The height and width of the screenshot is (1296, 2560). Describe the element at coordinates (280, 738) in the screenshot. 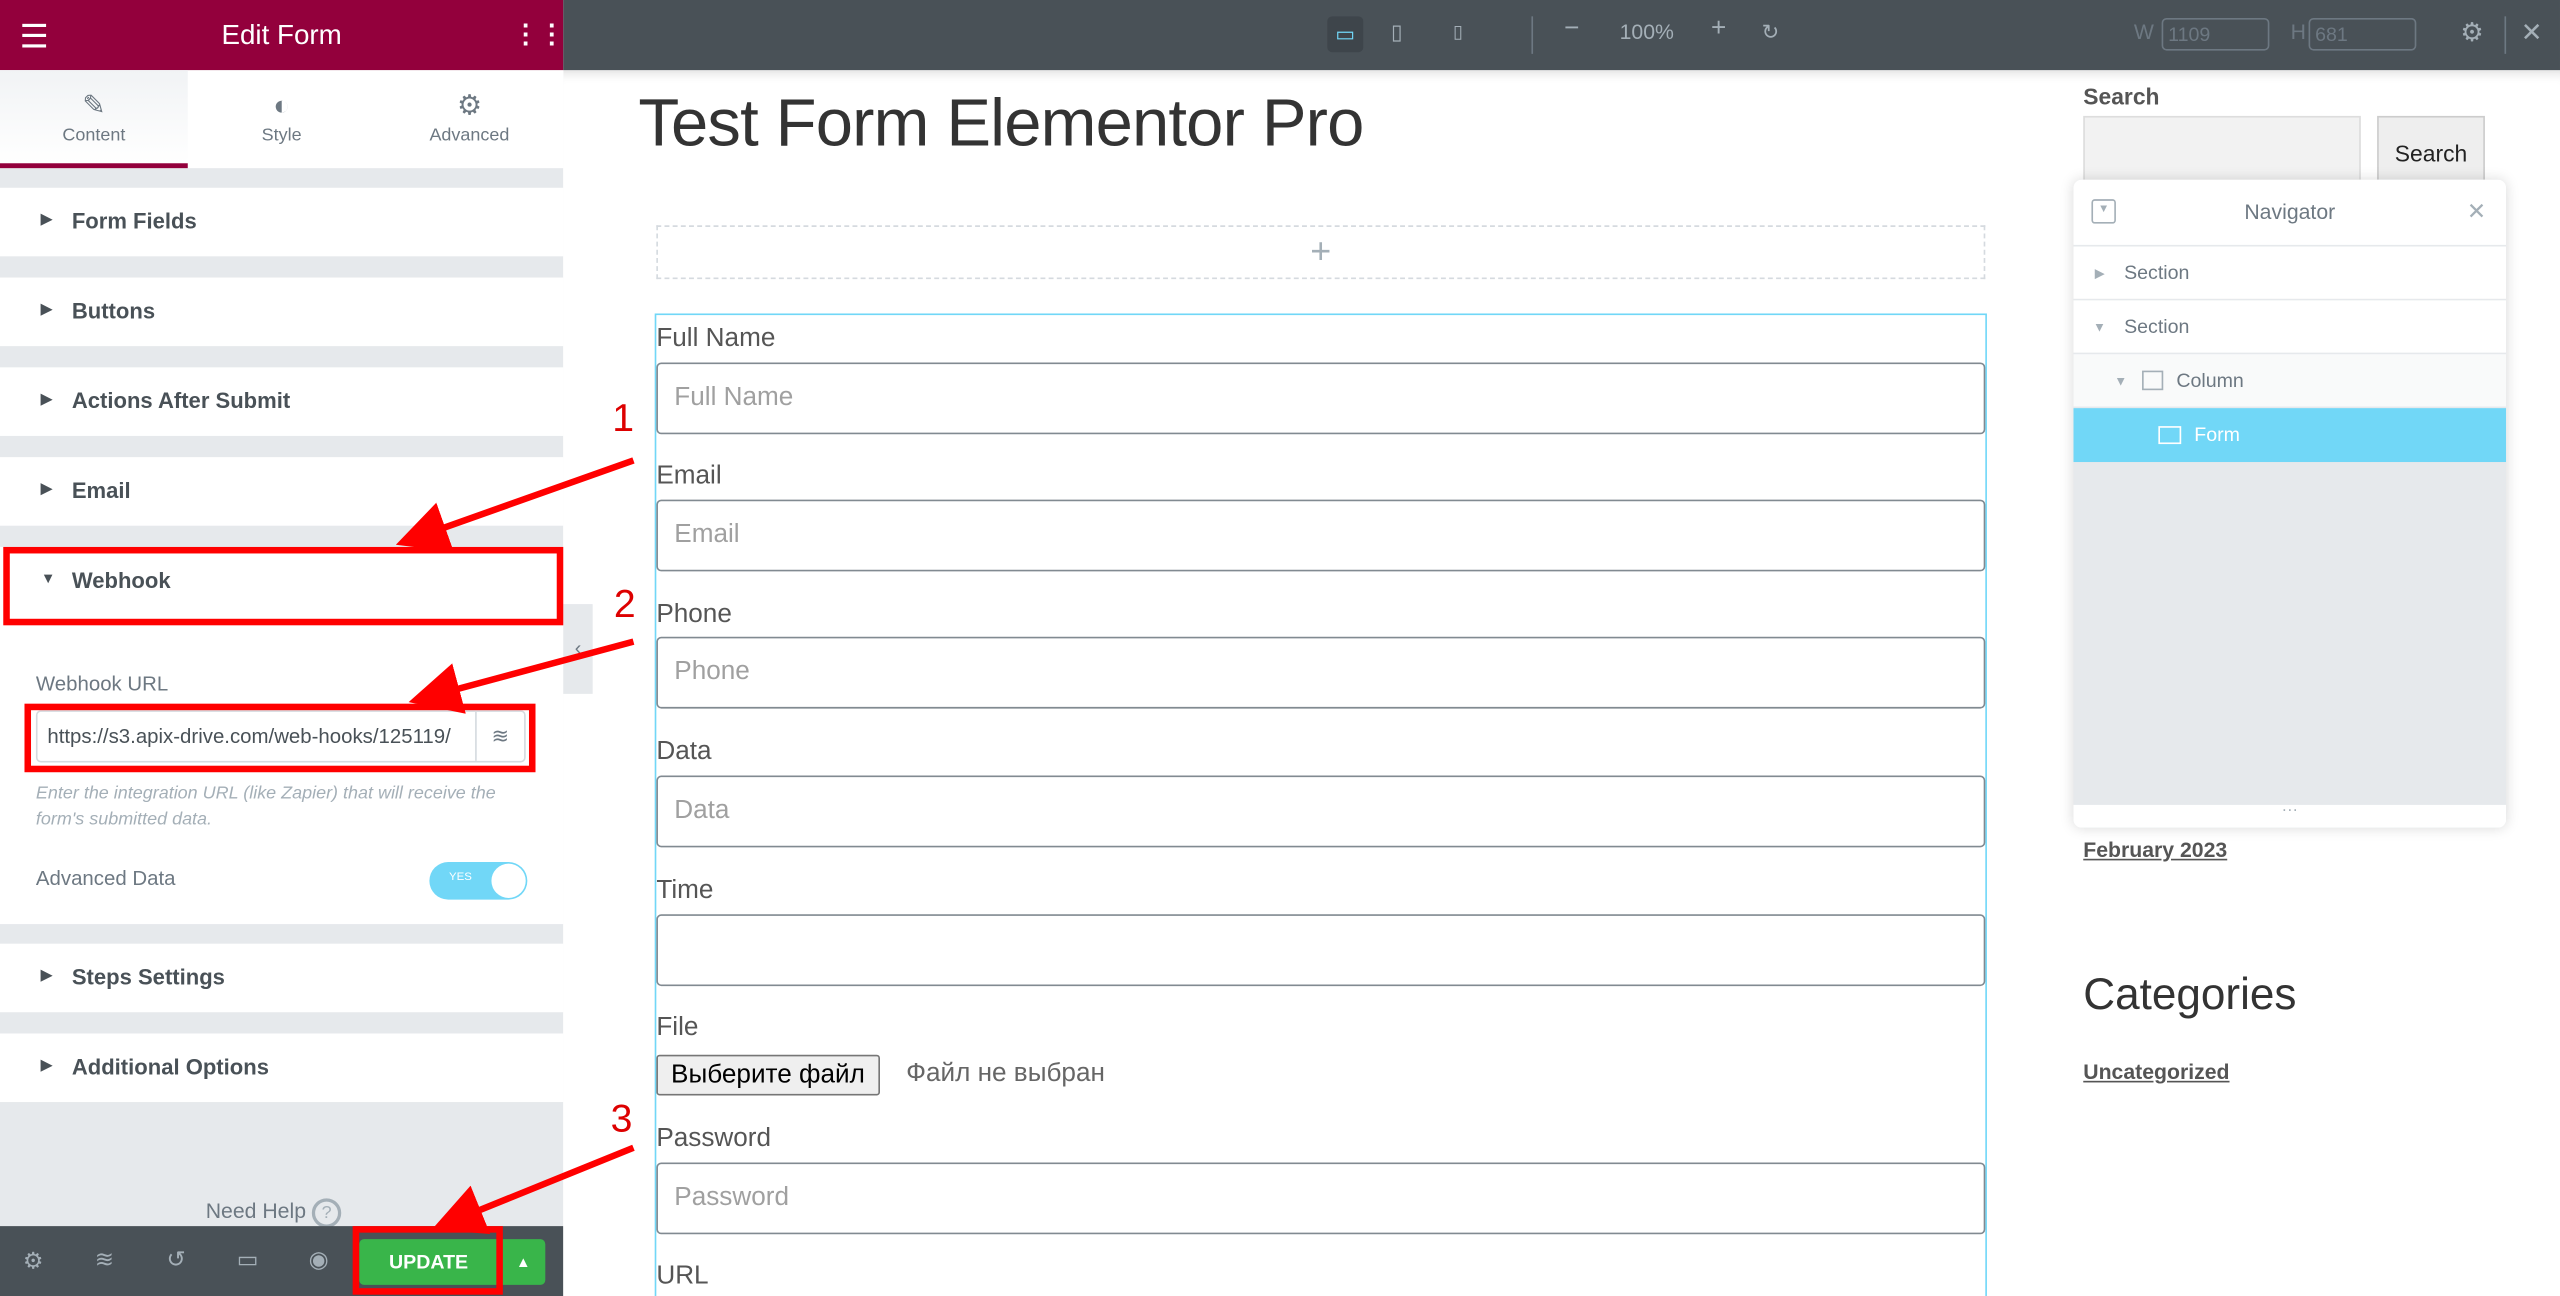

I see `highlight-webhook-url` at that location.